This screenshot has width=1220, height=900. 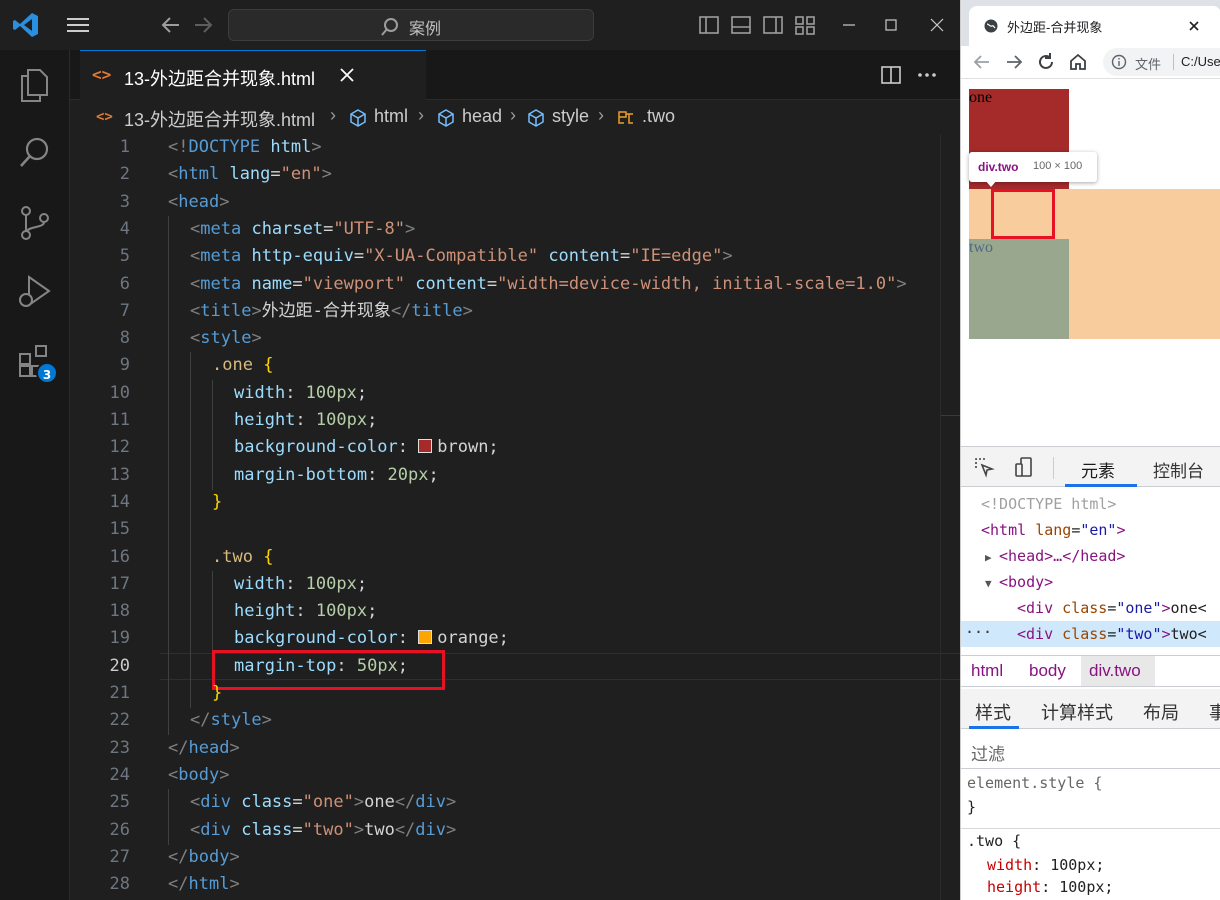 I want to click on code-line: 4 <meta charset="UTF-8">, so click(x=515, y=229).